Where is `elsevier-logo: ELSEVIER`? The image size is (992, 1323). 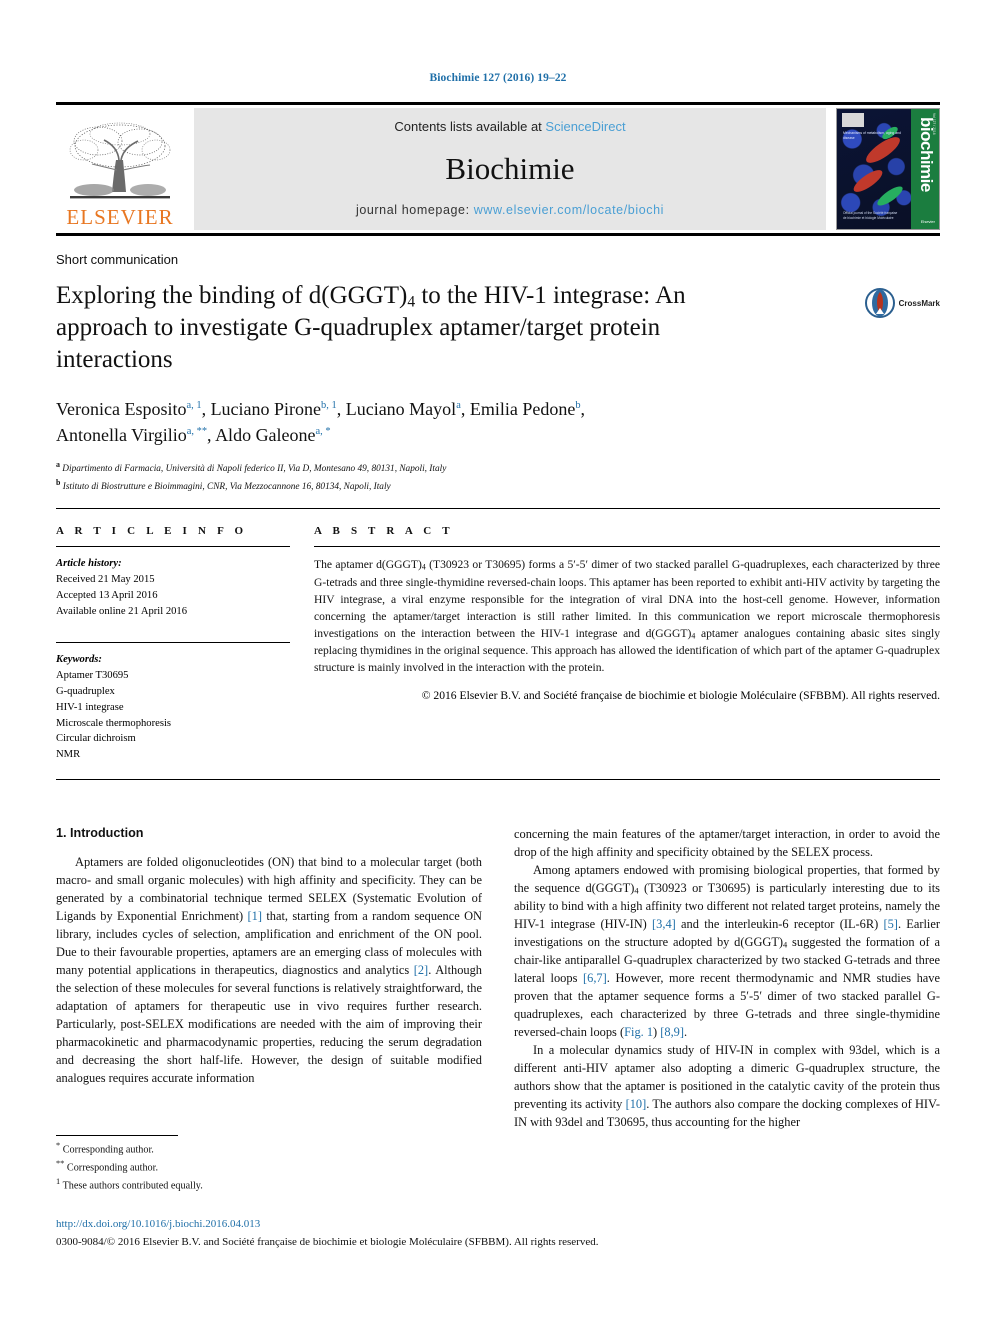
elsevier-logo: ELSEVIER is located at coordinates (120, 169).